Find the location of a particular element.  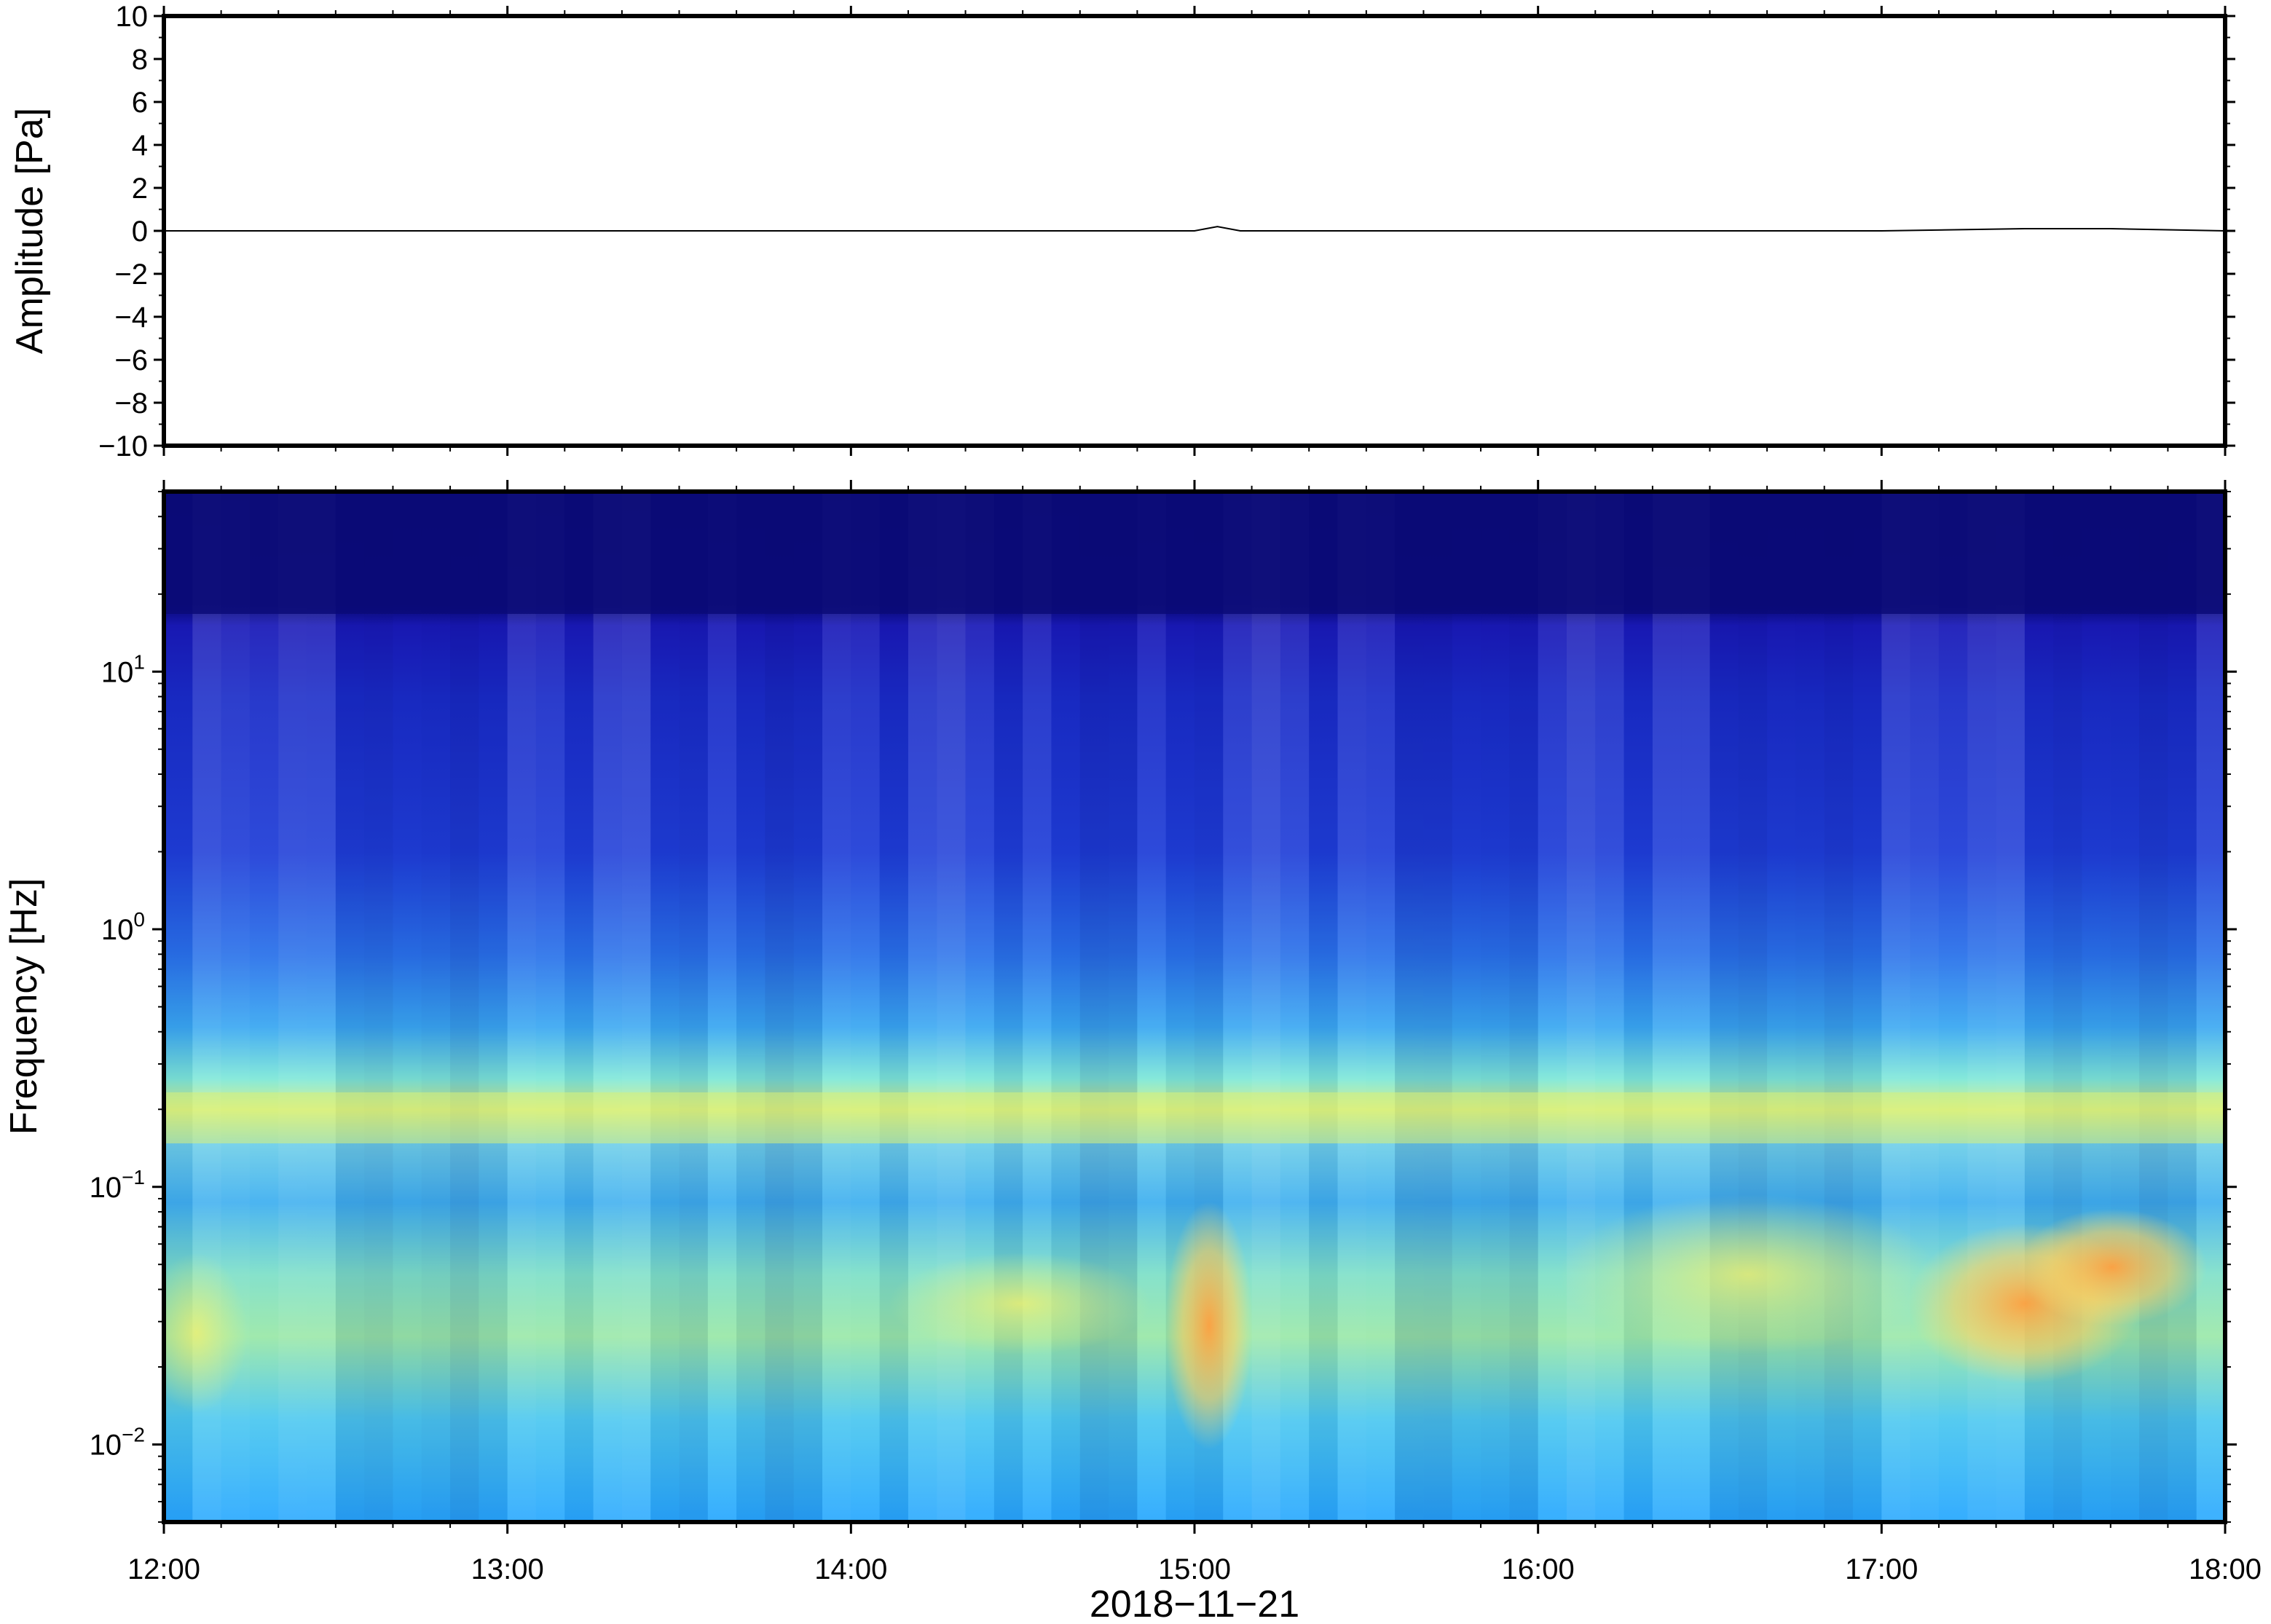

microbarom-band is located at coordinates (1194, 1117).